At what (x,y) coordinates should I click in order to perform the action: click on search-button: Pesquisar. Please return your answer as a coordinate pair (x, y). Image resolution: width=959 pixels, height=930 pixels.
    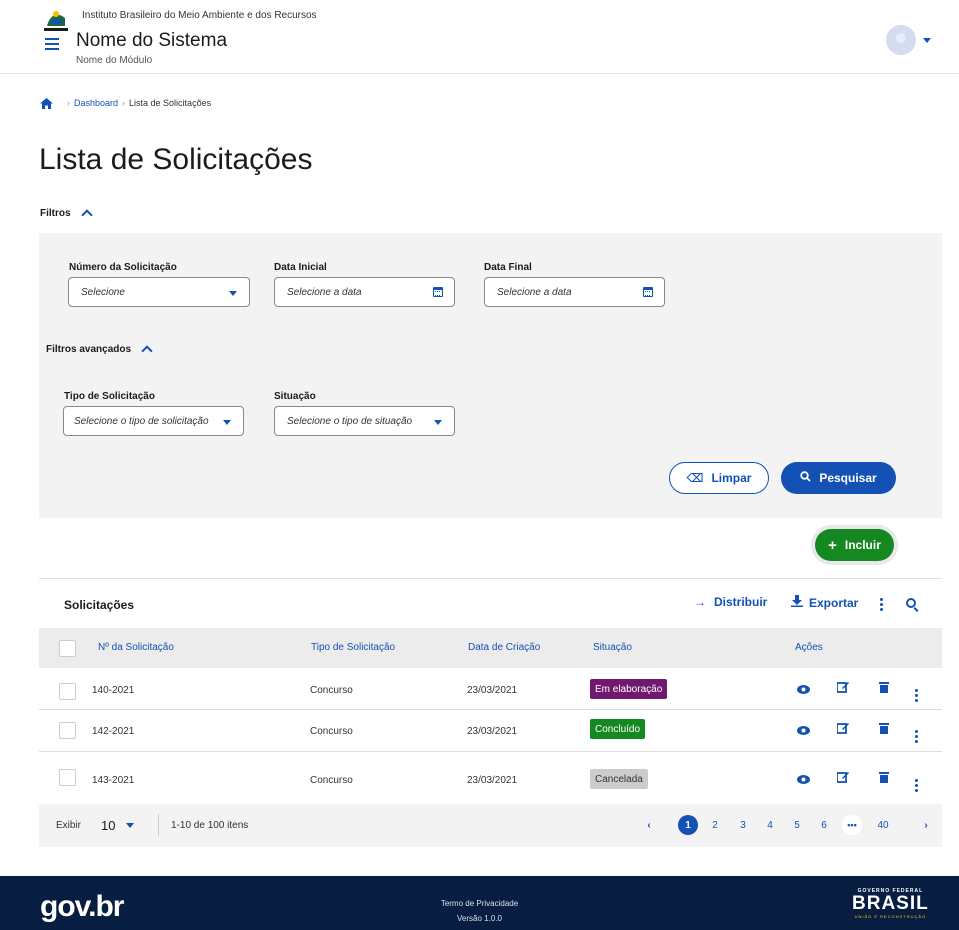
    Looking at the image, I should click on (838, 478).